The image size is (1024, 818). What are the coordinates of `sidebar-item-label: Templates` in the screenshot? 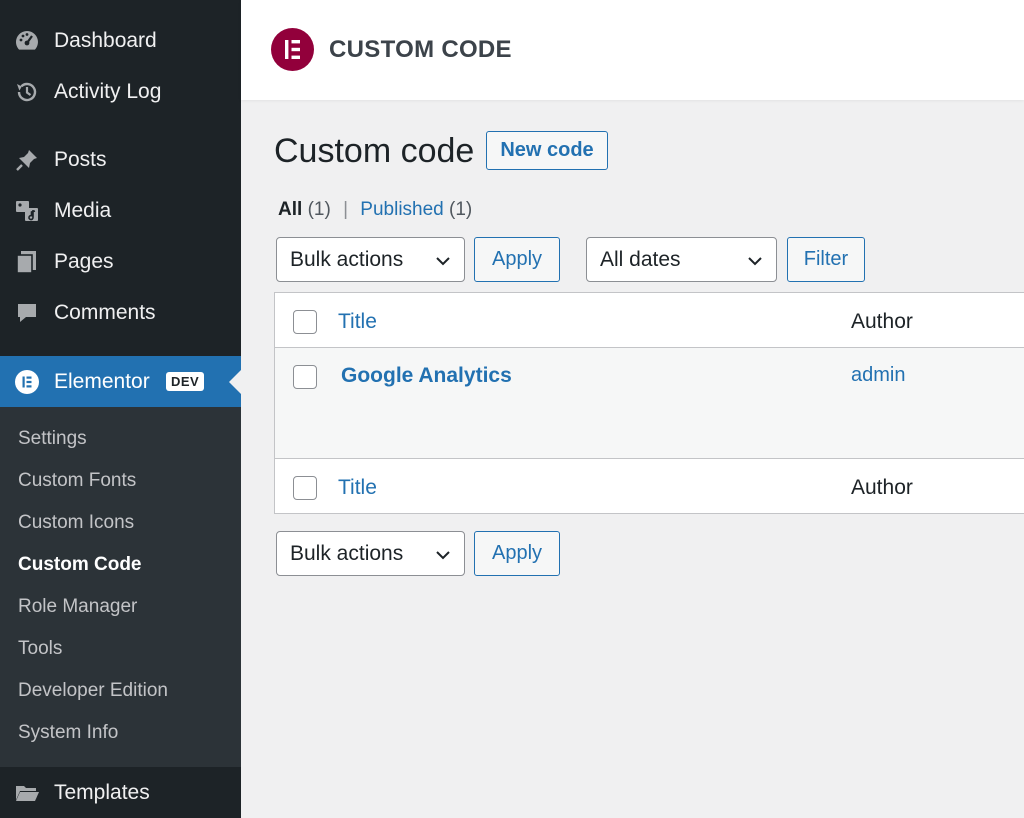 It's located at (102, 792).